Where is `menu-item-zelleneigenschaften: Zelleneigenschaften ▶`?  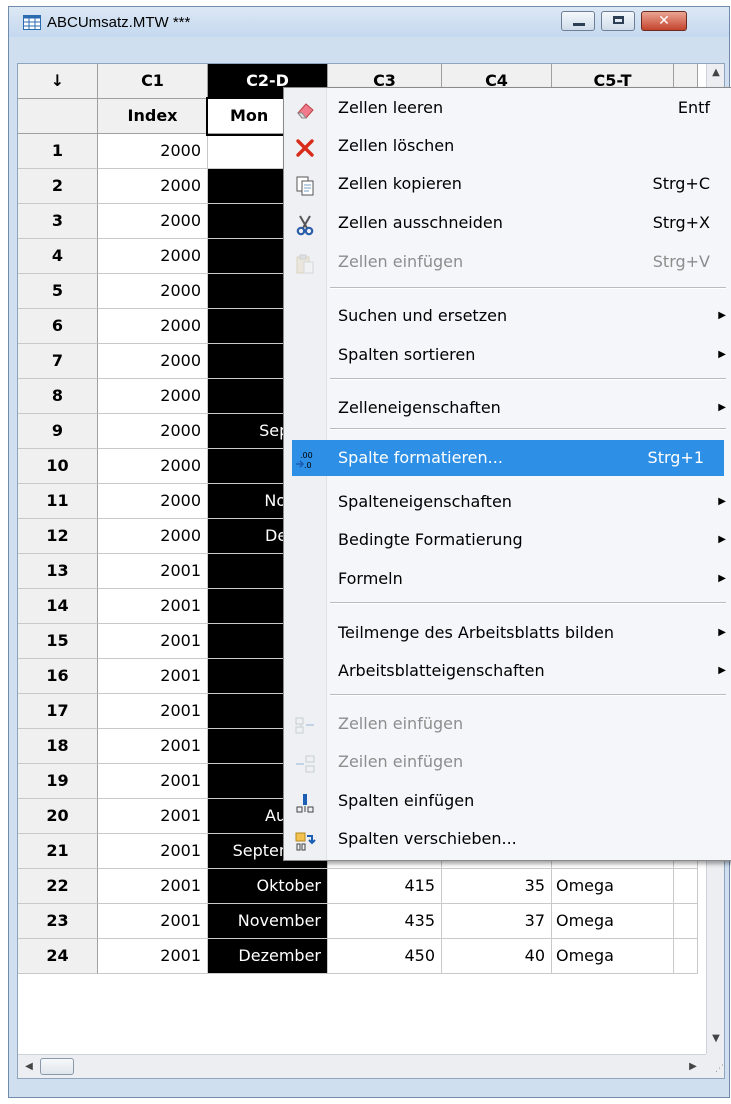
menu-item-zelleneigenschaften: Zelleneigenschaften ▶ is located at coordinates (508, 408).